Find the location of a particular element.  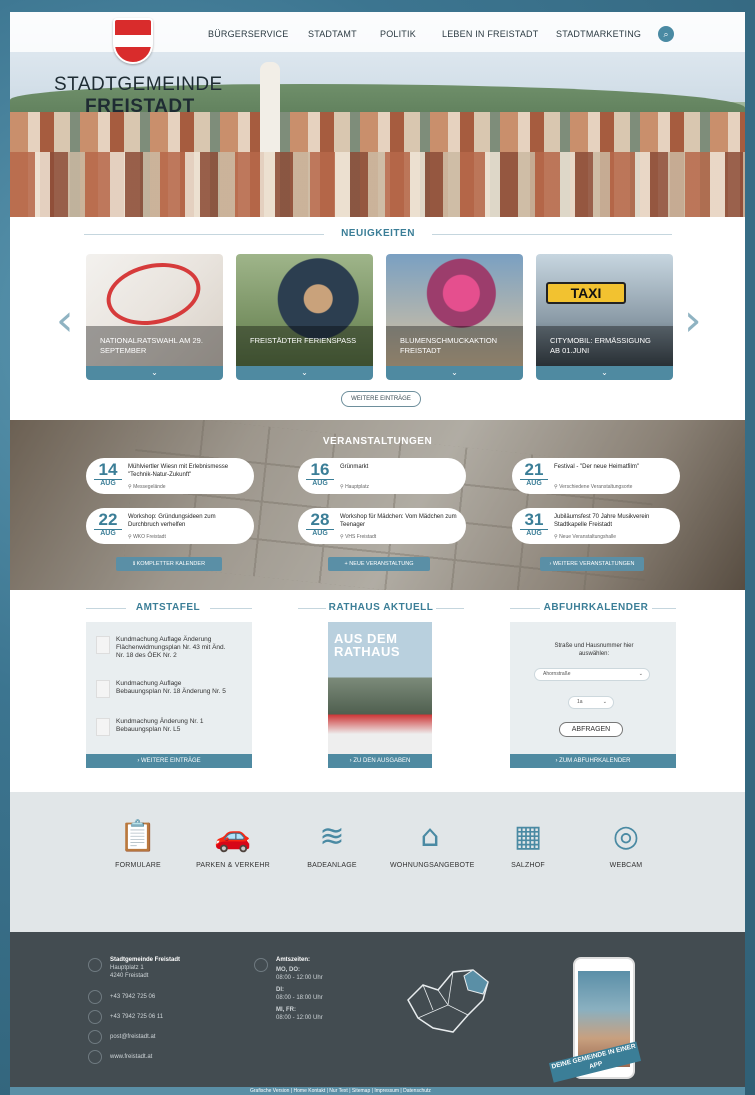

region-map is located at coordinates (448, 1000).